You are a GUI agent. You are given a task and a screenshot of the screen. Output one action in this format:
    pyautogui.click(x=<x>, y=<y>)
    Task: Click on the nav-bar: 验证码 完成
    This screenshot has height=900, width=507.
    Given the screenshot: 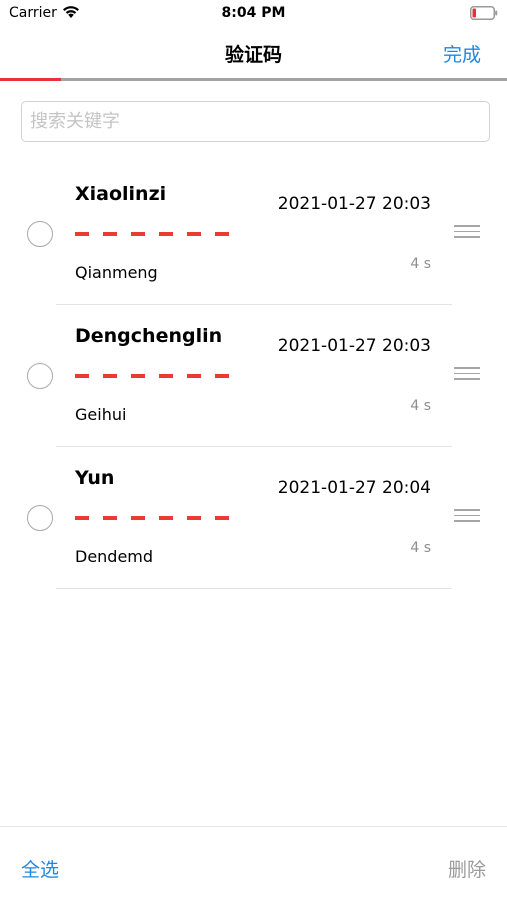 What is the action you would take?
    pyautogui.click(x=253, y=53)
    